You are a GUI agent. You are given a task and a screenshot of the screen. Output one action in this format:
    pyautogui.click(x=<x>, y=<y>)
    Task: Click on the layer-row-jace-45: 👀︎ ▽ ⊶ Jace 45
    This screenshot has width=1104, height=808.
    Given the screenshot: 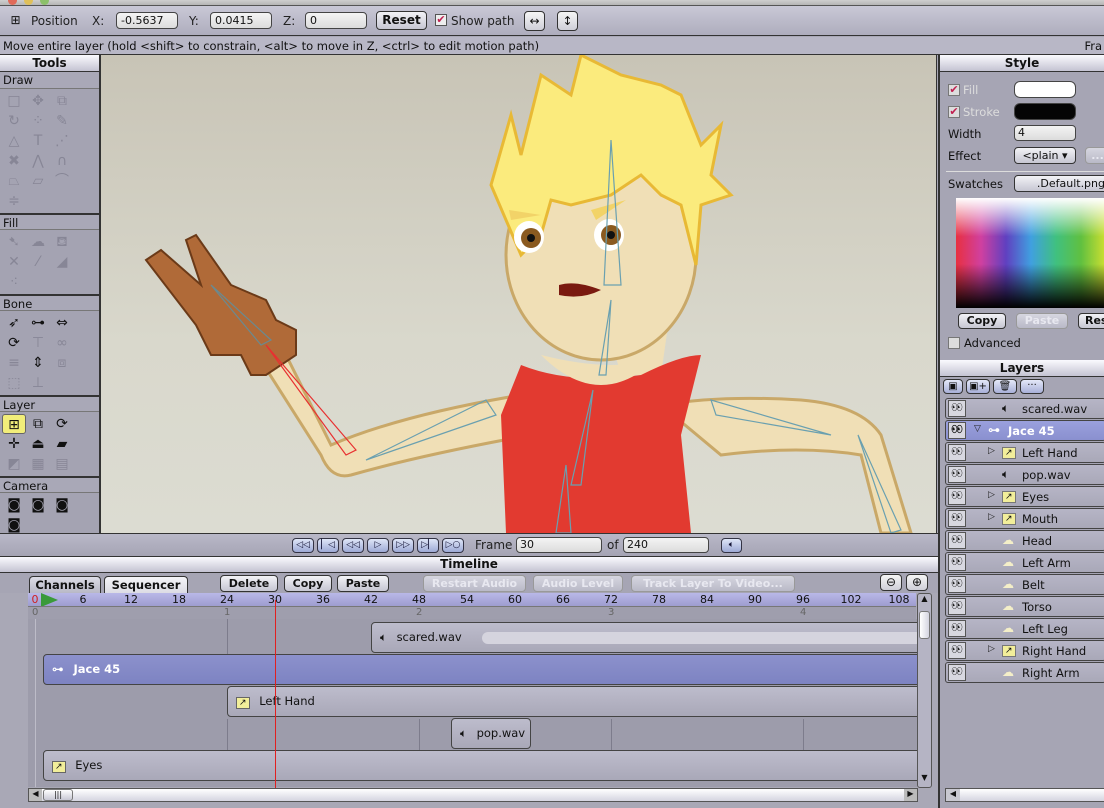 What is the action you would take?
    pyautogui.click(x=1024, y=430)
    